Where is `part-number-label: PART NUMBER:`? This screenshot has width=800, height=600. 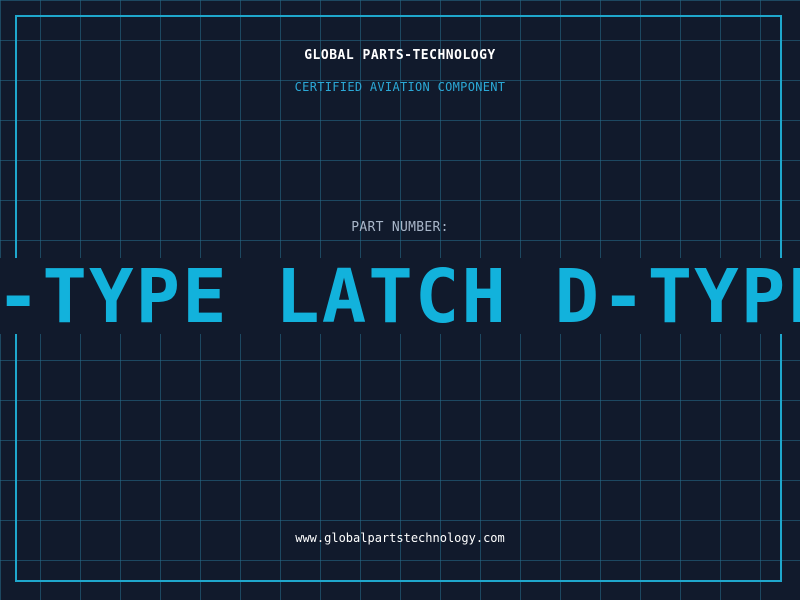
part-number-label: PART NUMBER: is located at coordinates (400, 227).